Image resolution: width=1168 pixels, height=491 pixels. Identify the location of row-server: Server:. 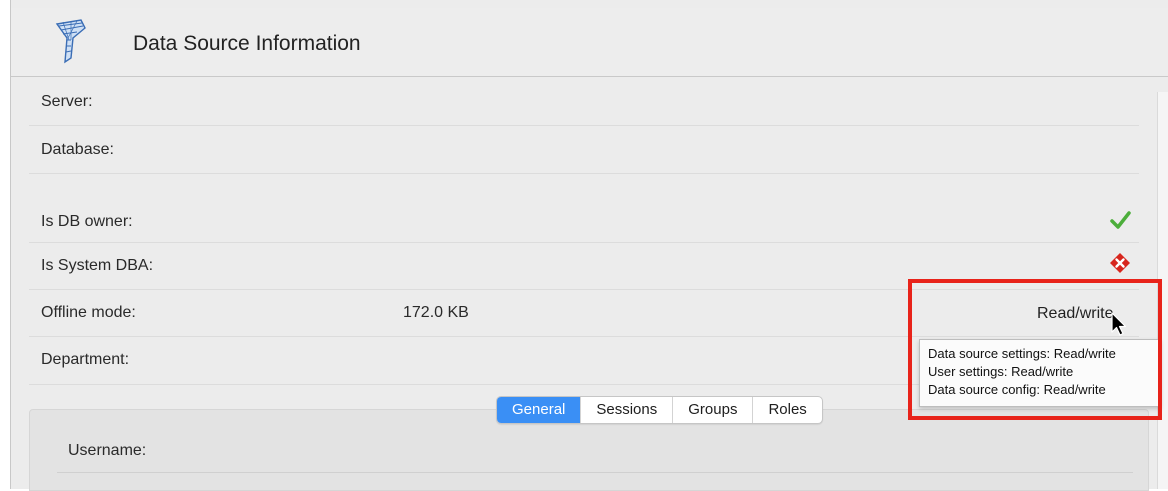
(584, 102).